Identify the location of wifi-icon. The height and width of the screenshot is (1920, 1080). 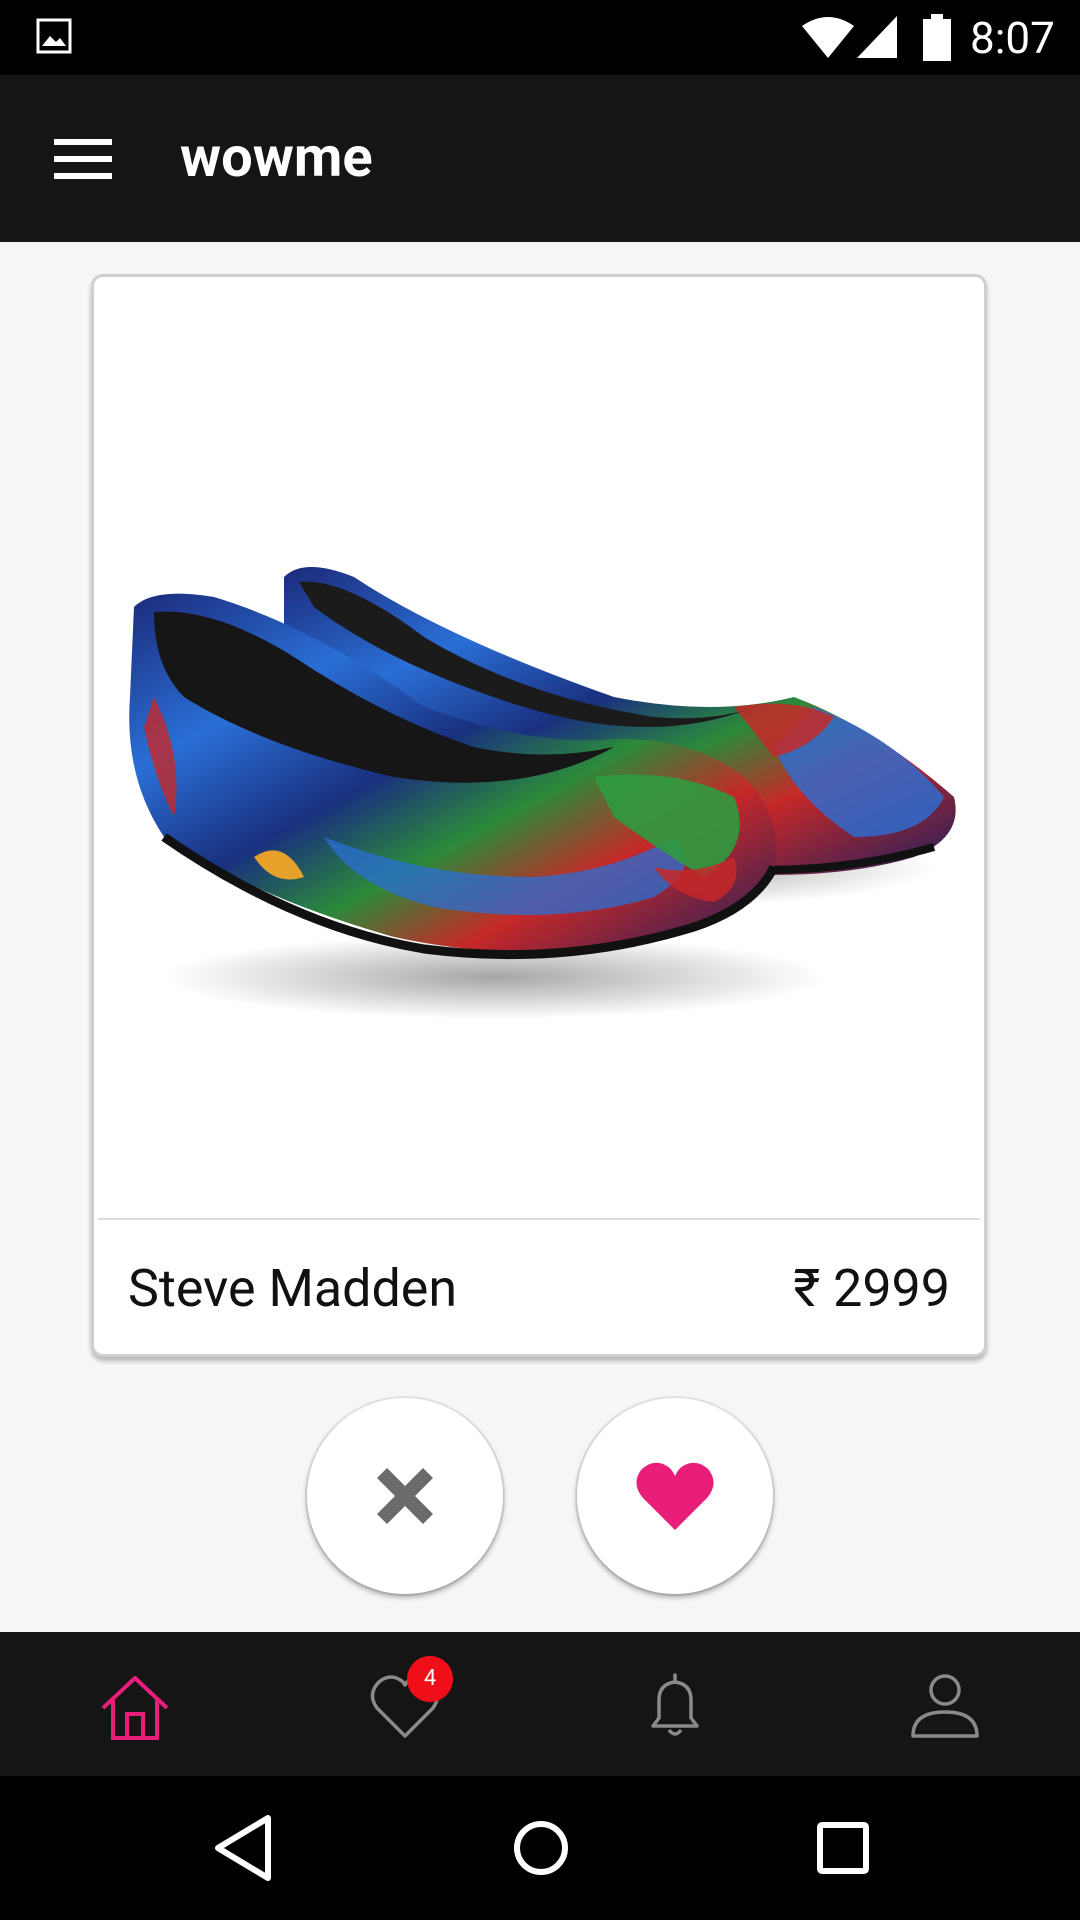
(828, 37).